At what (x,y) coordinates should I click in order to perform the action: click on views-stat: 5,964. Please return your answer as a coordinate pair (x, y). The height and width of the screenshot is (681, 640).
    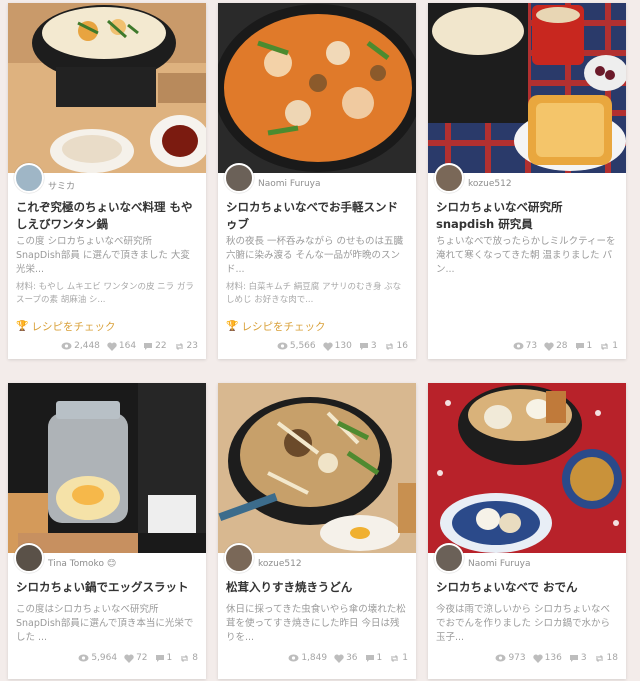
    Looking at the image, I should click on (97, 658).